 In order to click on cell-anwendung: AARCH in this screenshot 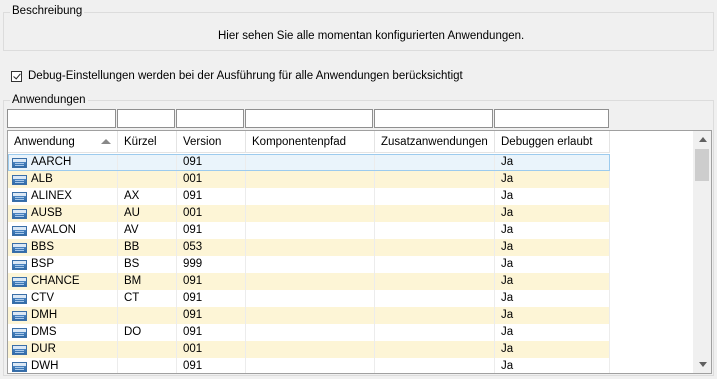, I will do `click(63, 162)`.